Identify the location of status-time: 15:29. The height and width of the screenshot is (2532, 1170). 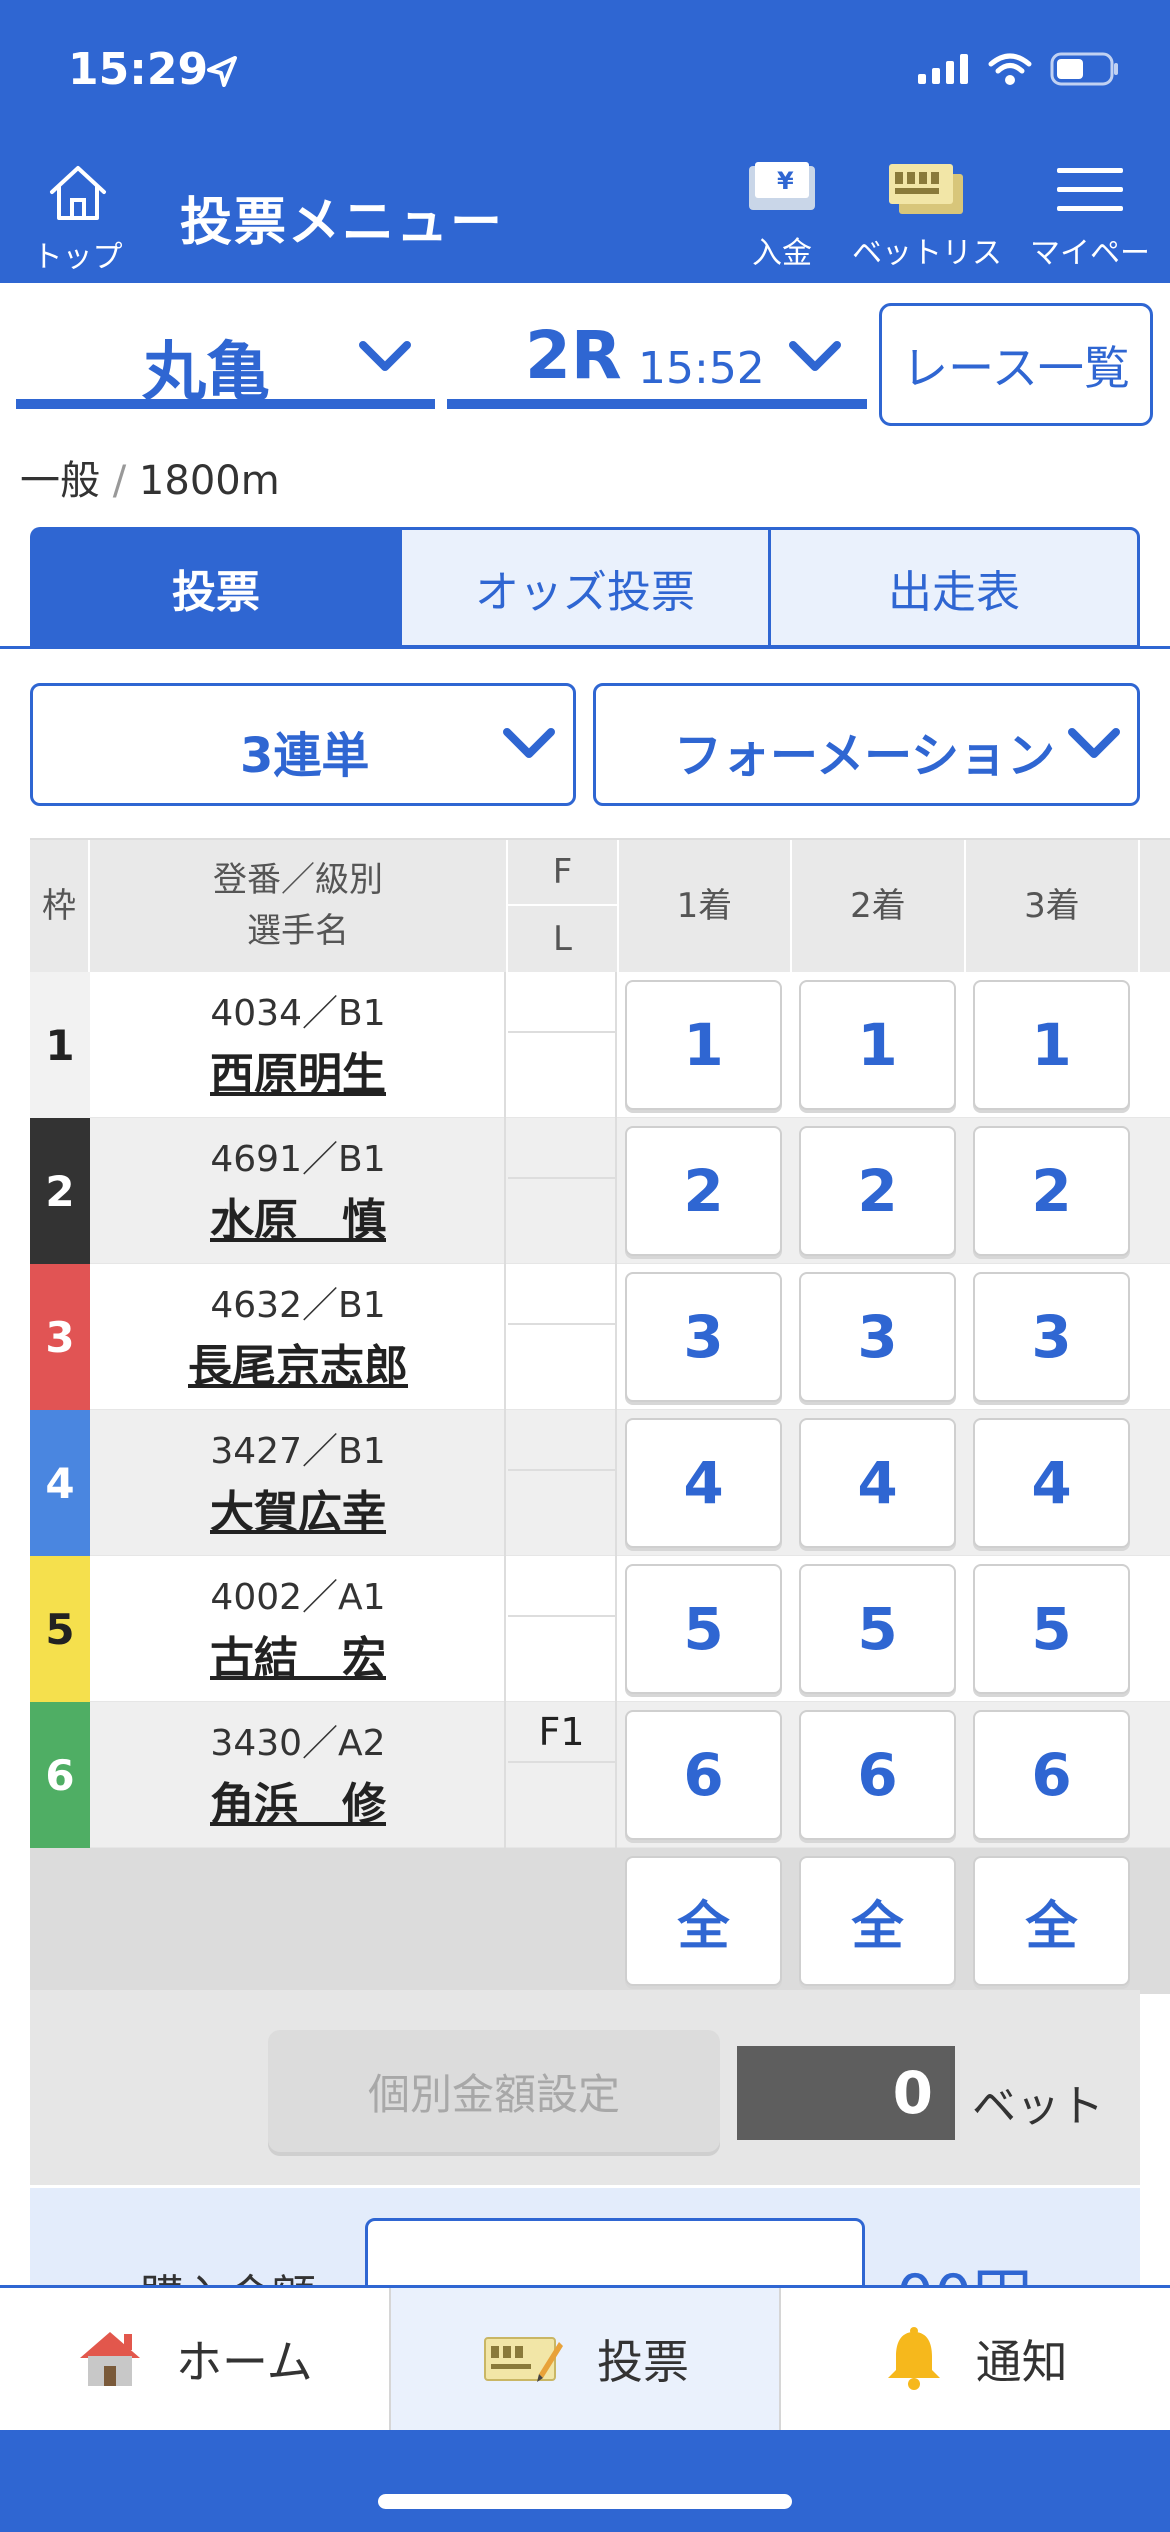
(138, 69).